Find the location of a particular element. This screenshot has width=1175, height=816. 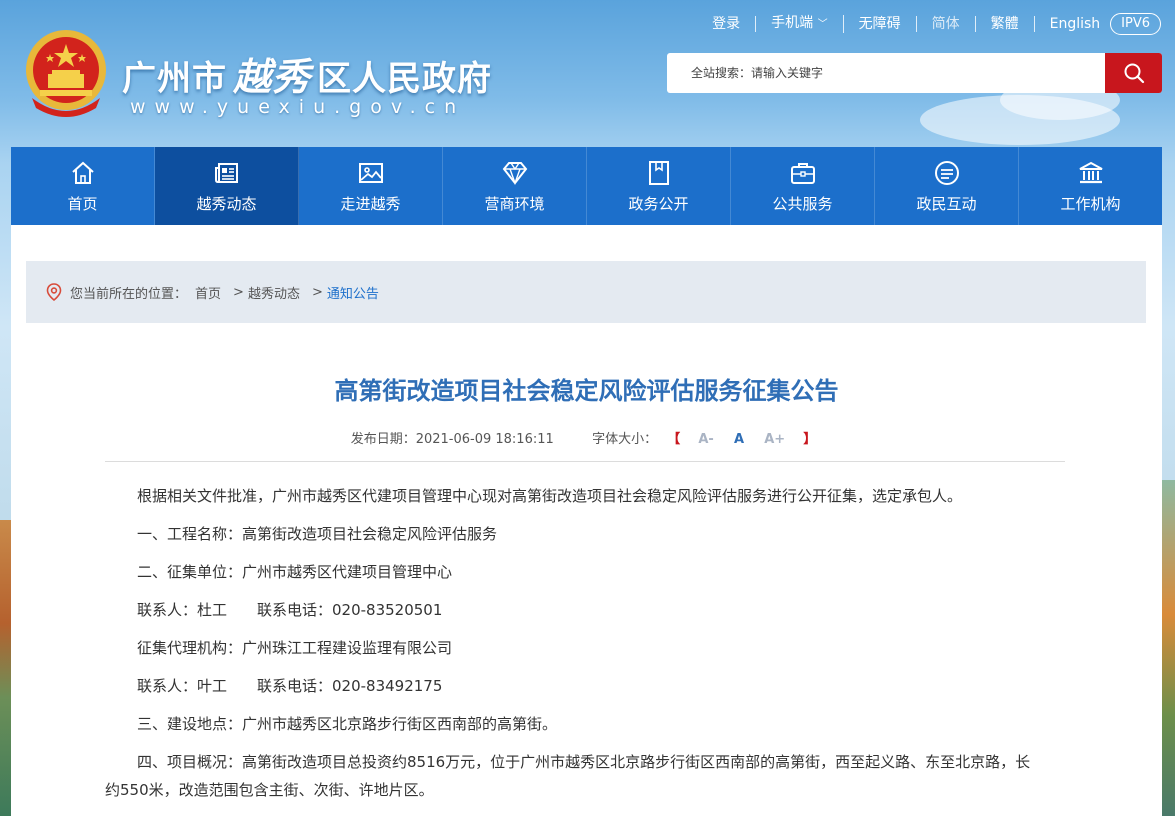

nav-item-label: 工作机构 is located at coordinates (1090, 203).